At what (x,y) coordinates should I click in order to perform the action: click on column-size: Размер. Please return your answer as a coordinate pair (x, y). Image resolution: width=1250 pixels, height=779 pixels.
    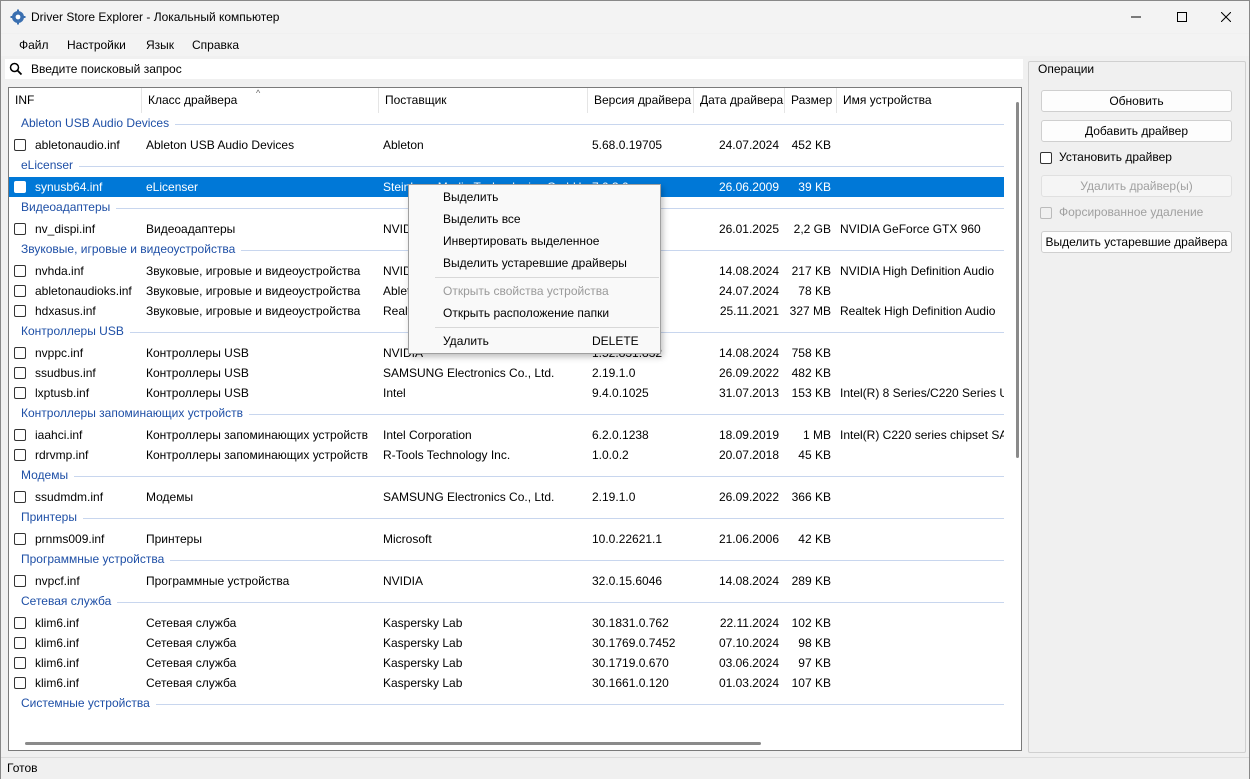
    Looking at the image, I should click on (811, 100).